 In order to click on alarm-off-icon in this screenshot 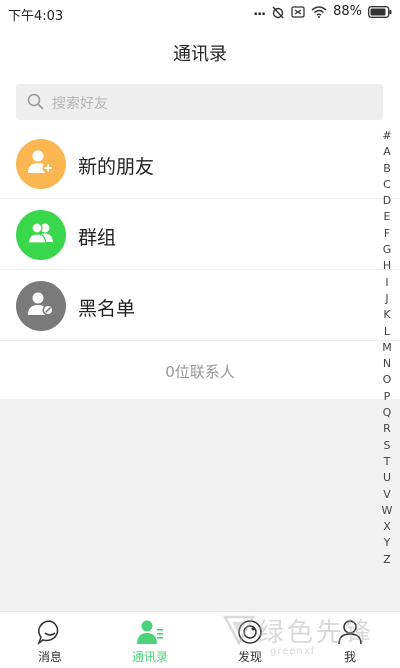, I will do `click(278, 12)`.